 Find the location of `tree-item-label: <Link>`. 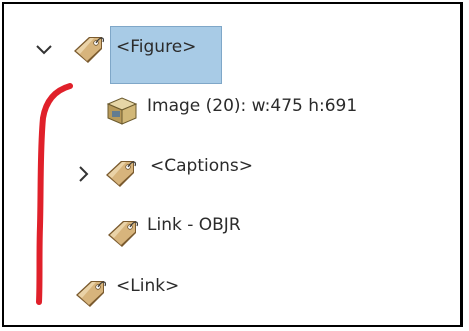

tree-item-label: <Link> is located at coordinates (148, 286).